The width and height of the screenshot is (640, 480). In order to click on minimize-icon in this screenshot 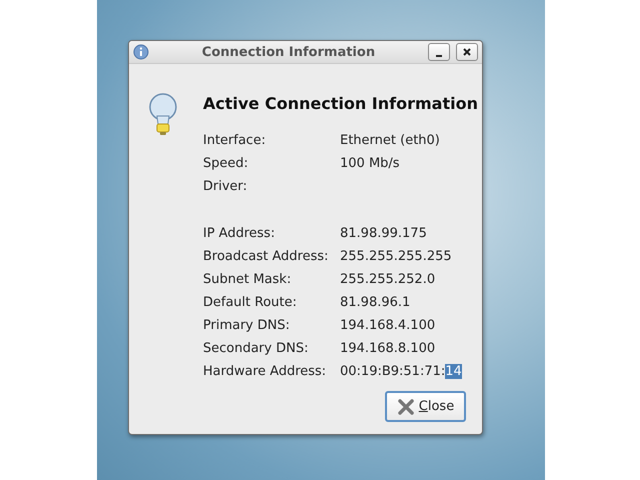, I will do `click(439, 56)`.